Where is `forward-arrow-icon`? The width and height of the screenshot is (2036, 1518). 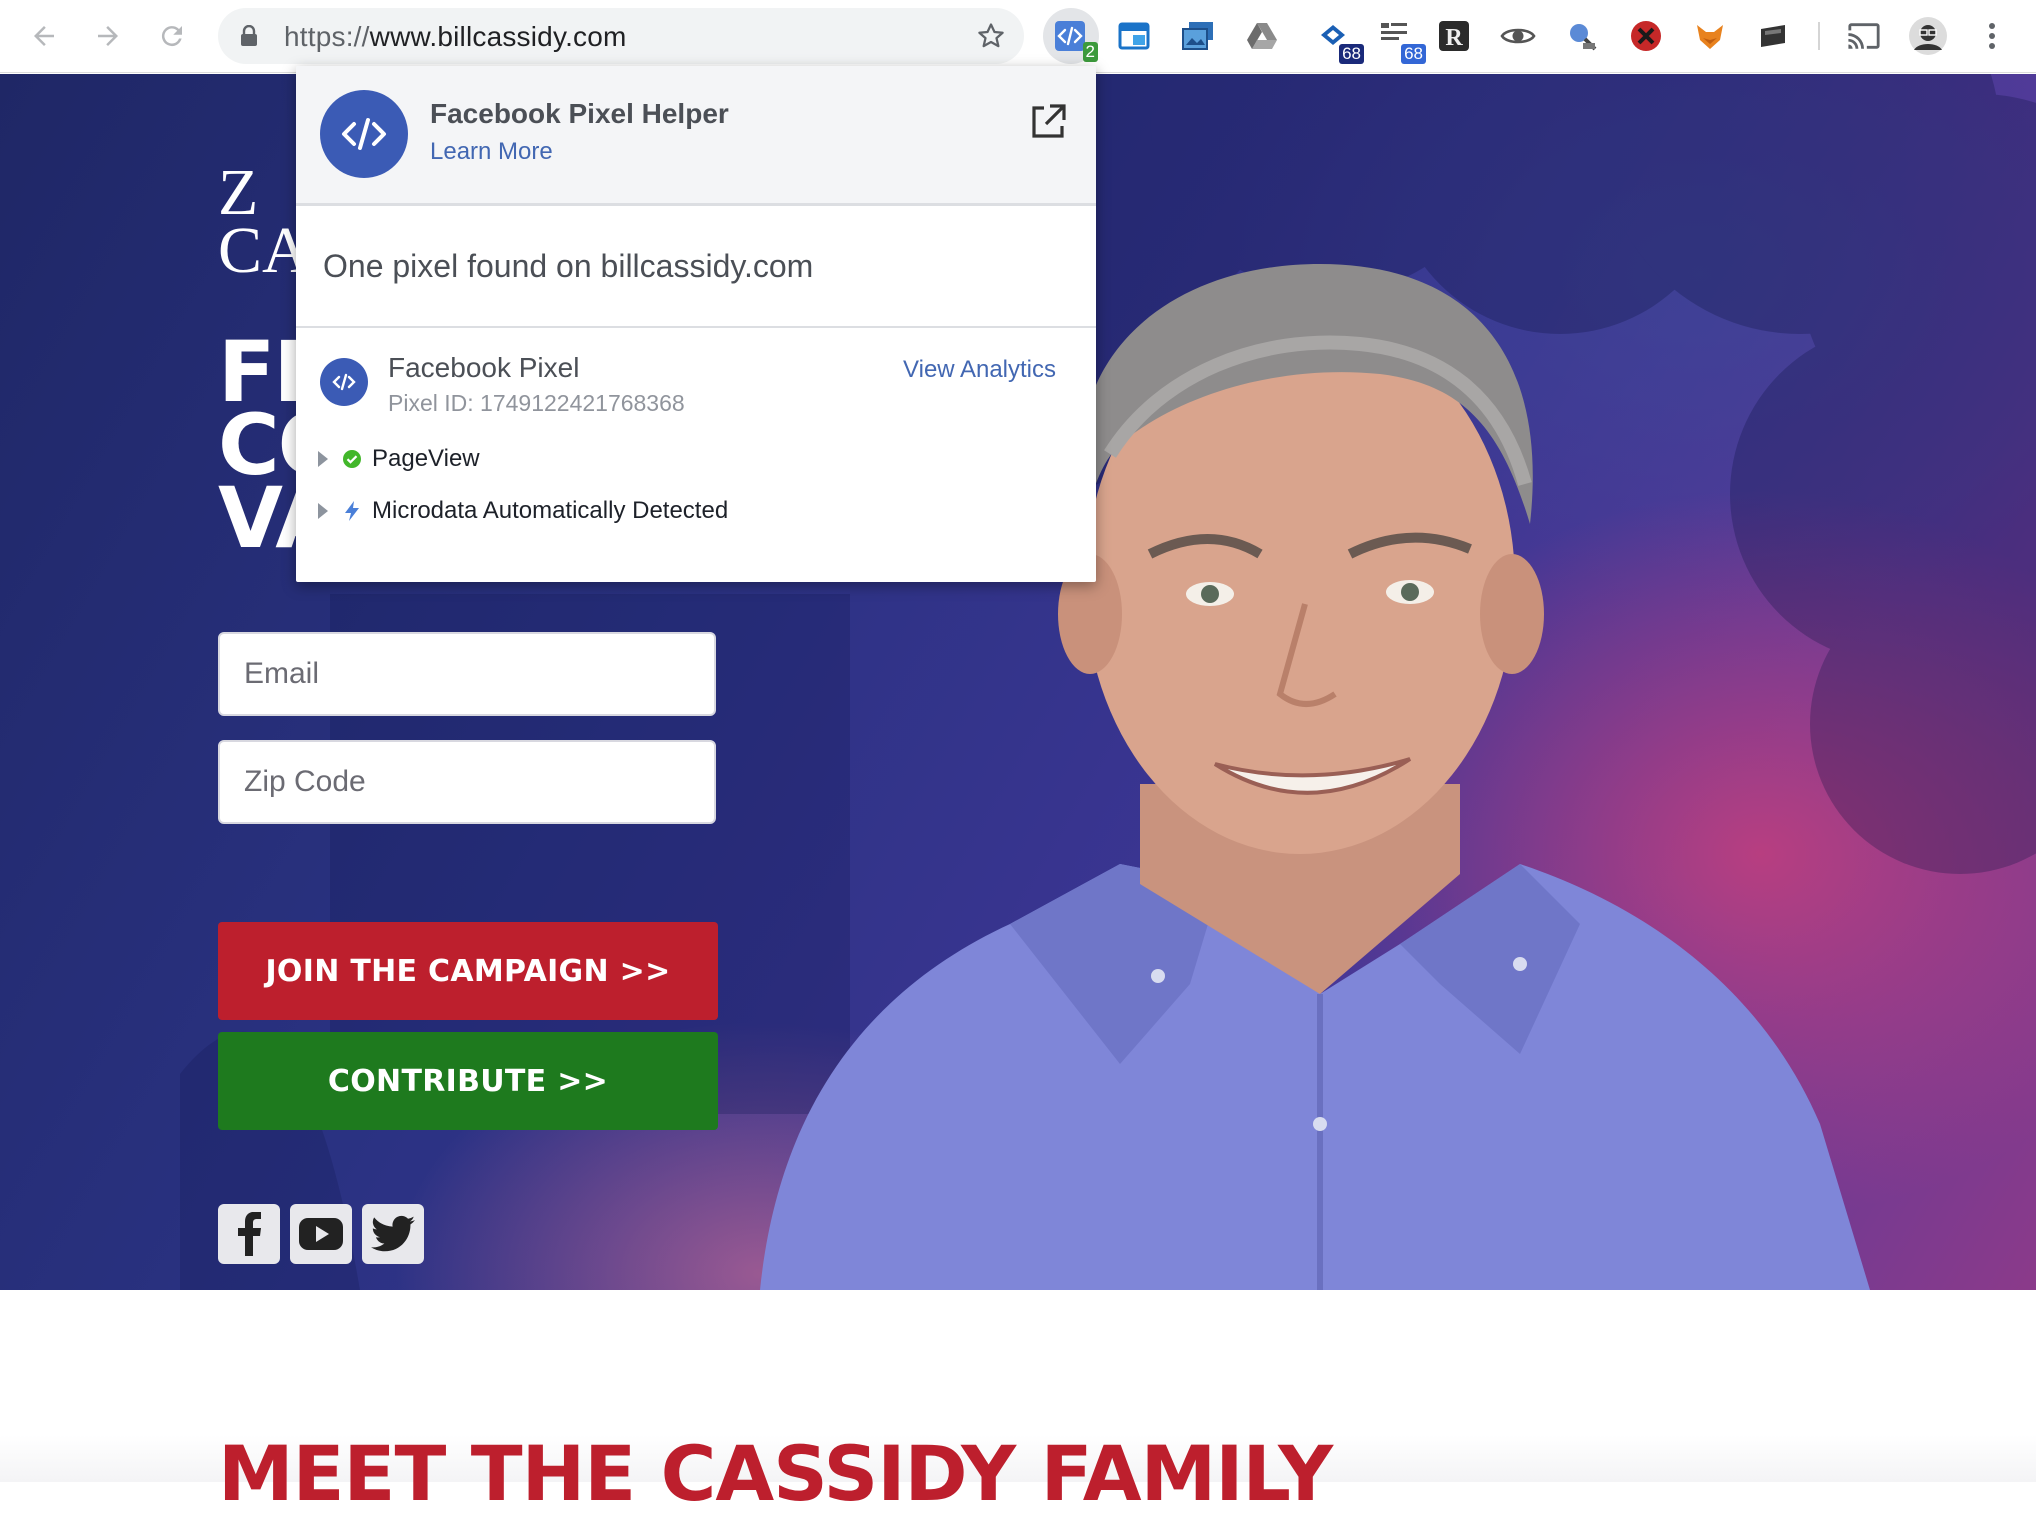
forward-arrow-icon is located at coordinates (108, 36).